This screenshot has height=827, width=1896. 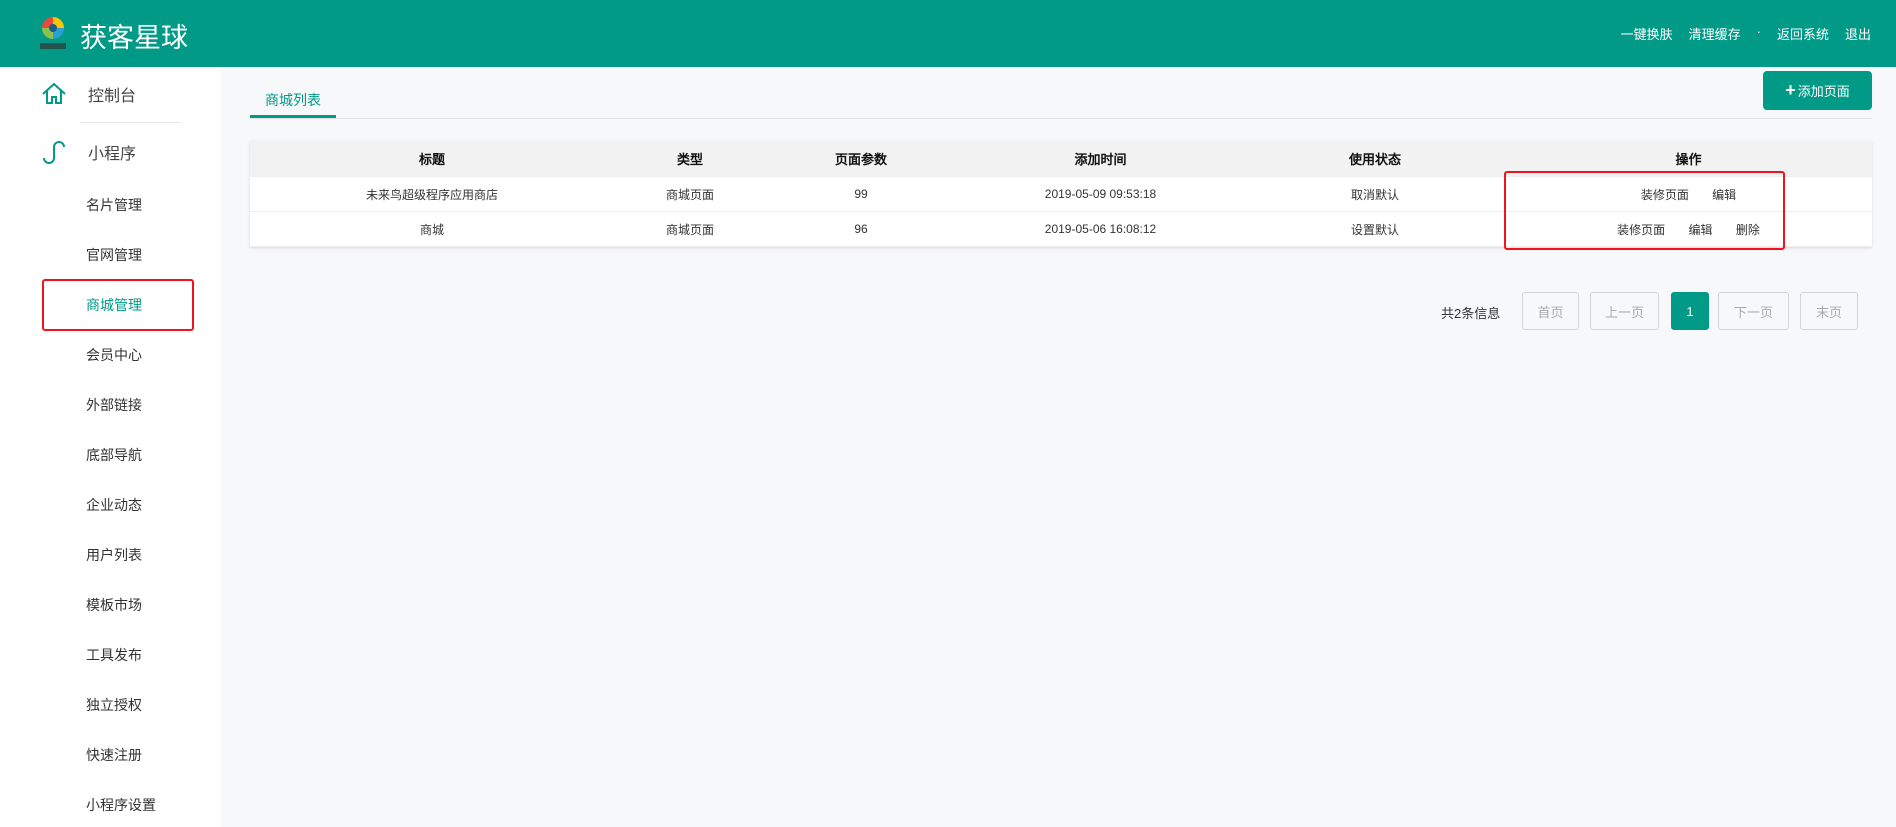 I want to click on sidebar-item-miniprogram: 小程序, so click(x=88, y=152).